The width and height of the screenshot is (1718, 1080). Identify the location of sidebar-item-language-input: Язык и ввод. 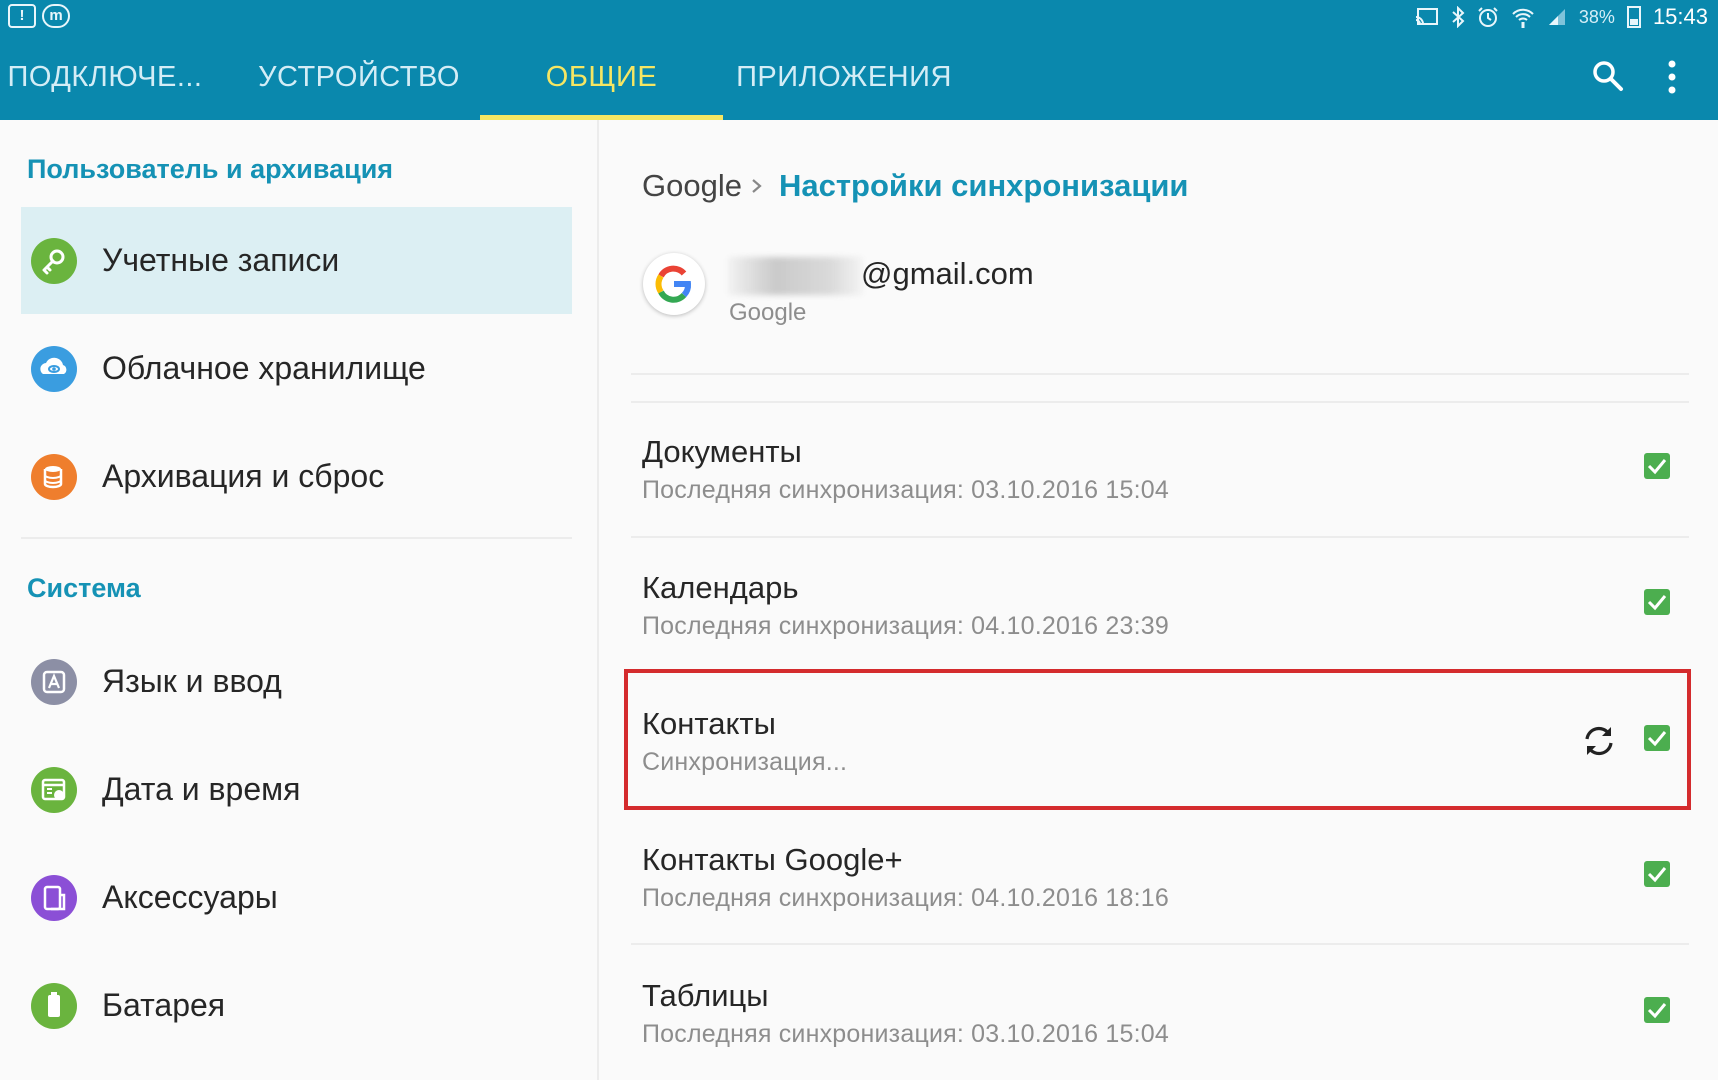
(296, 681).